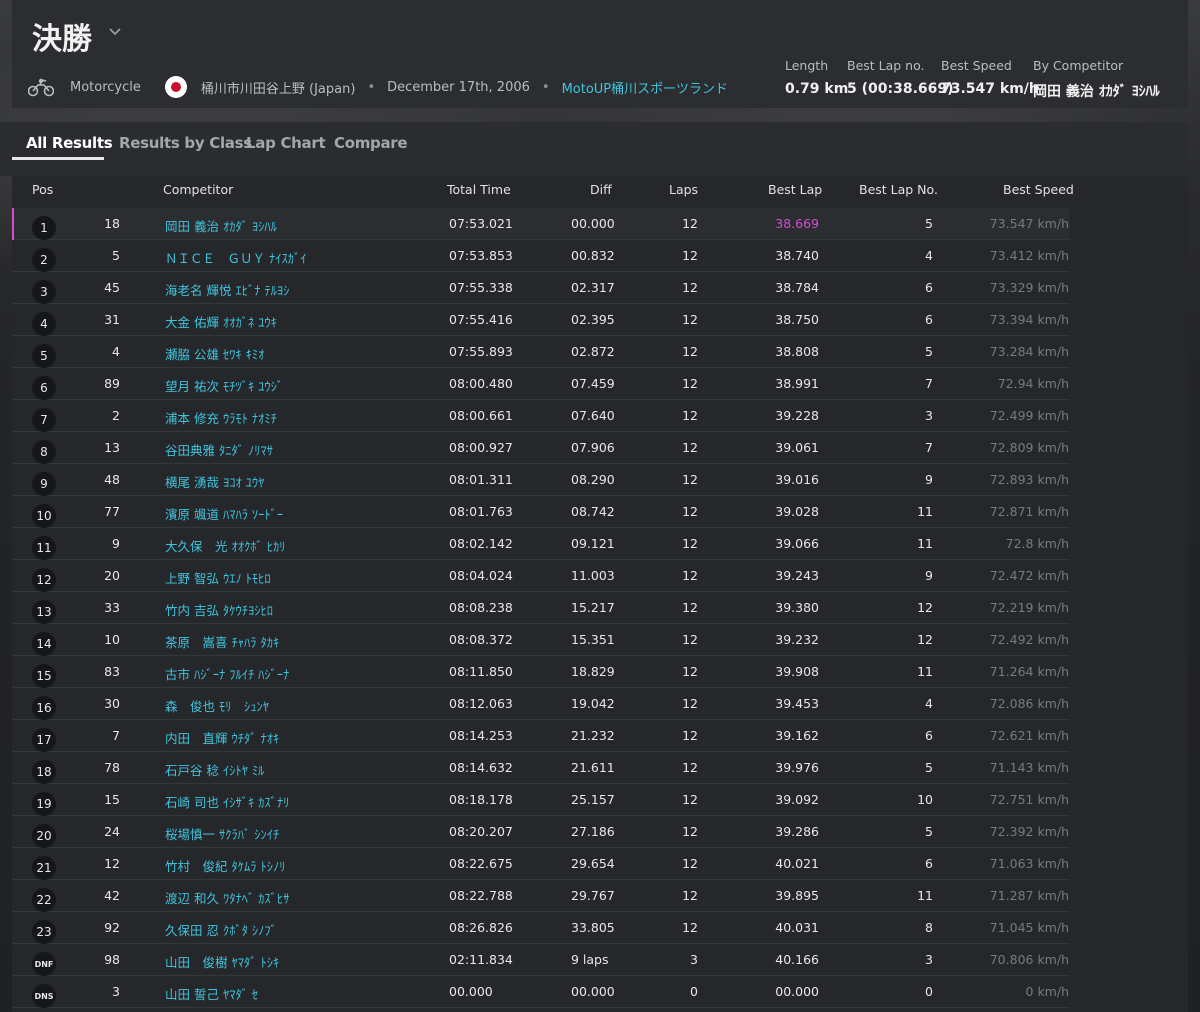  What do you see at coordinates (1029, 863) in the screenshot?
I see `best-speed: 71.063 km/h` at bounding box center [1029, 863].